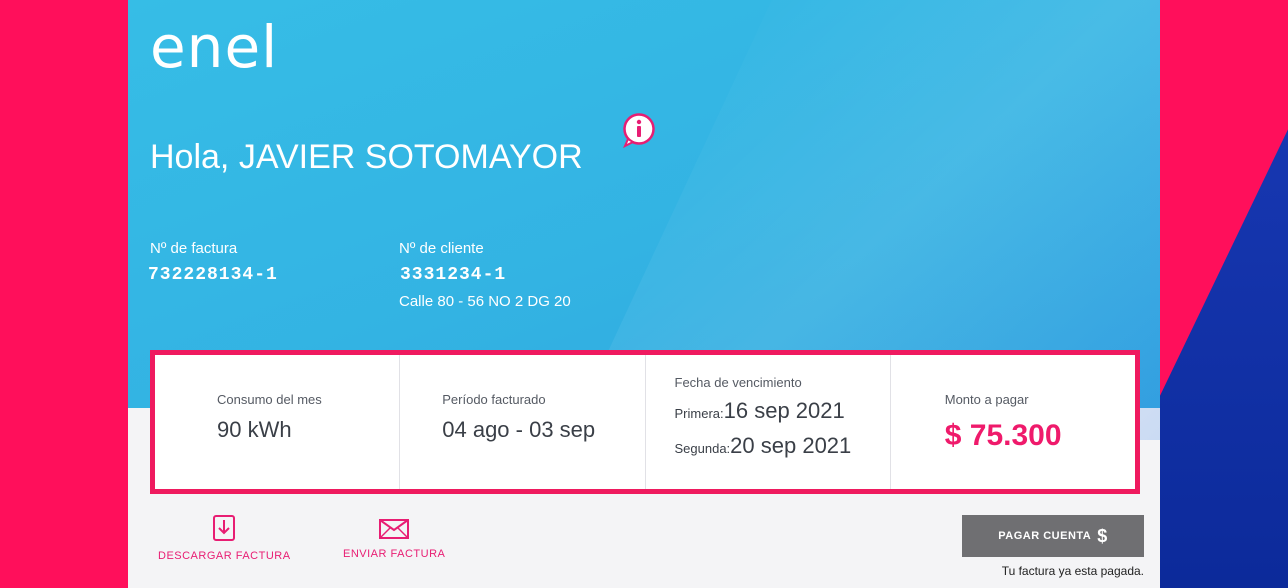  I want to click on client-number-value: 3331234-1, so click(453, 275).